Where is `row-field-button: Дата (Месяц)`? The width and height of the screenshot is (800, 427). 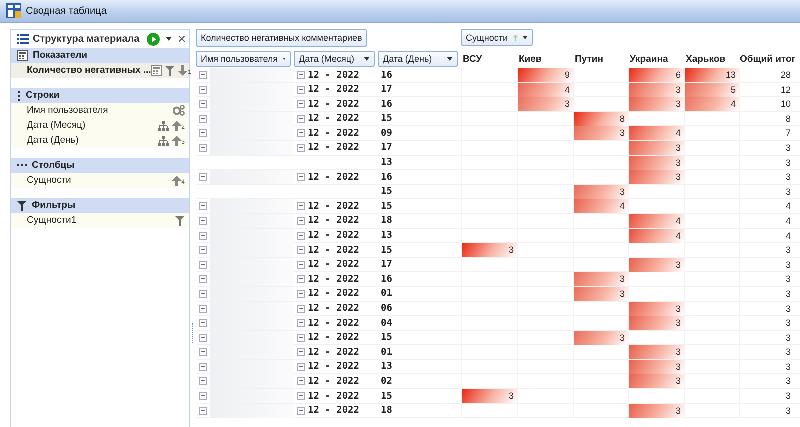
row-field-button: Дата (Месяц) is located at coordinates (334, 59).